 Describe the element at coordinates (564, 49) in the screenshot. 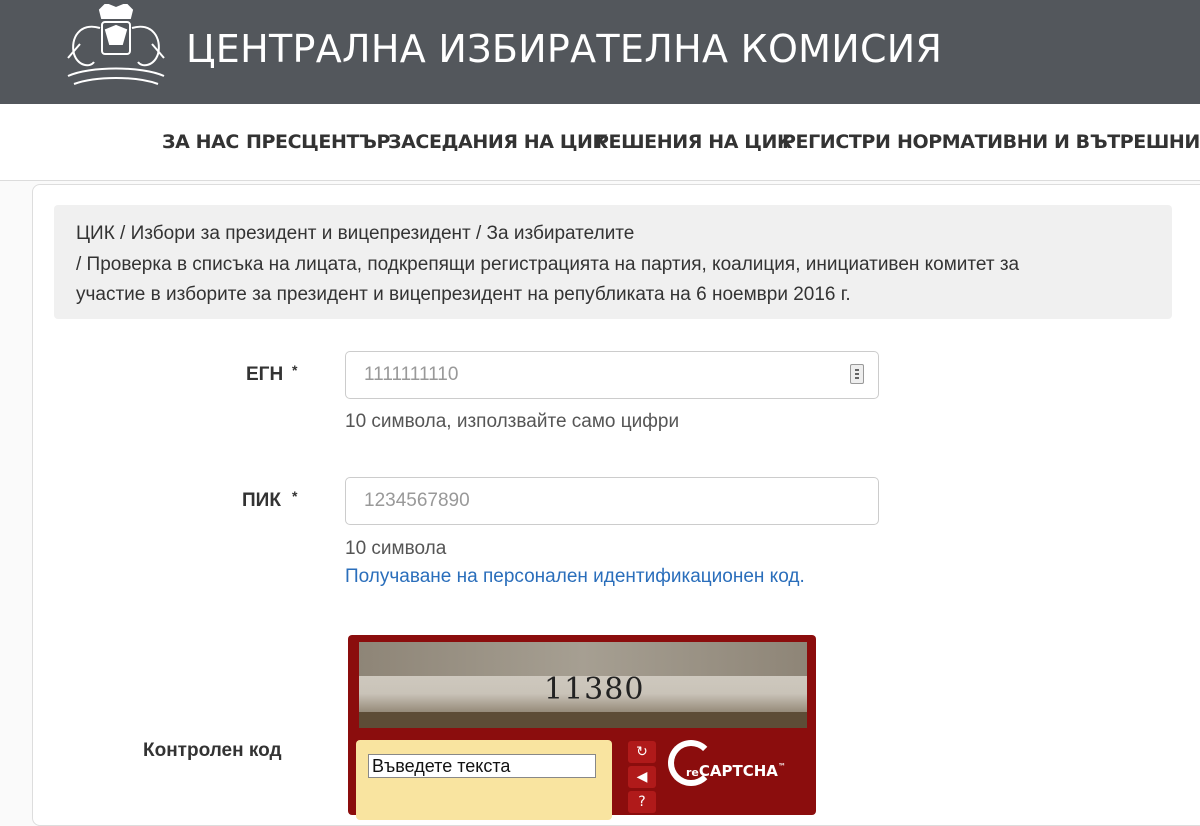

I see `site-title: ЦЕНТРАЛНА ИЗБИРАТЕЛНА КОМИСИЯ` at that location.